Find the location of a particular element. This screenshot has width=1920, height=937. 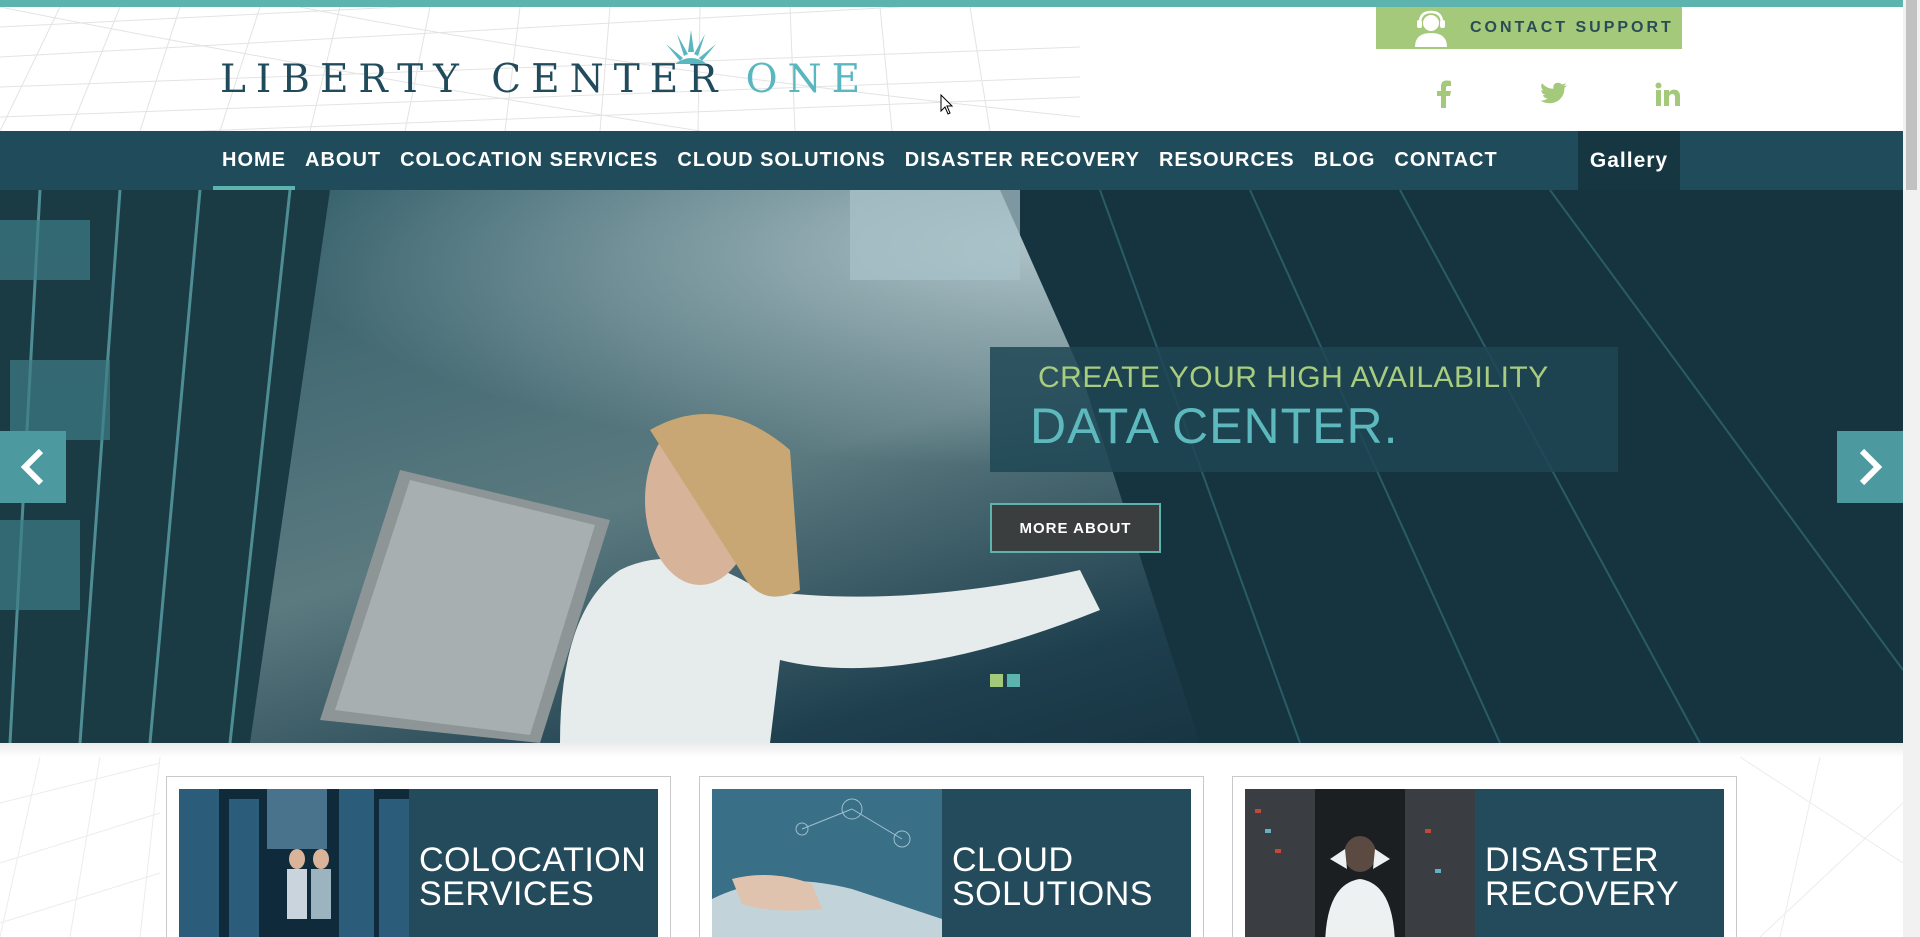

nav-item-cloud-solutions: CLOUD SOLUTIONS is located at coordinates (781, 160).